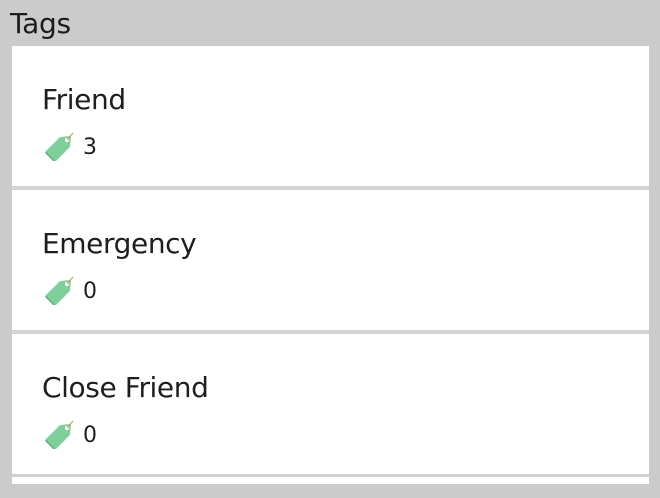  What do you see at coordinates (84, 99) in the screenshot?
I see `tag-name: Friend` at bounding box center [84, 99].